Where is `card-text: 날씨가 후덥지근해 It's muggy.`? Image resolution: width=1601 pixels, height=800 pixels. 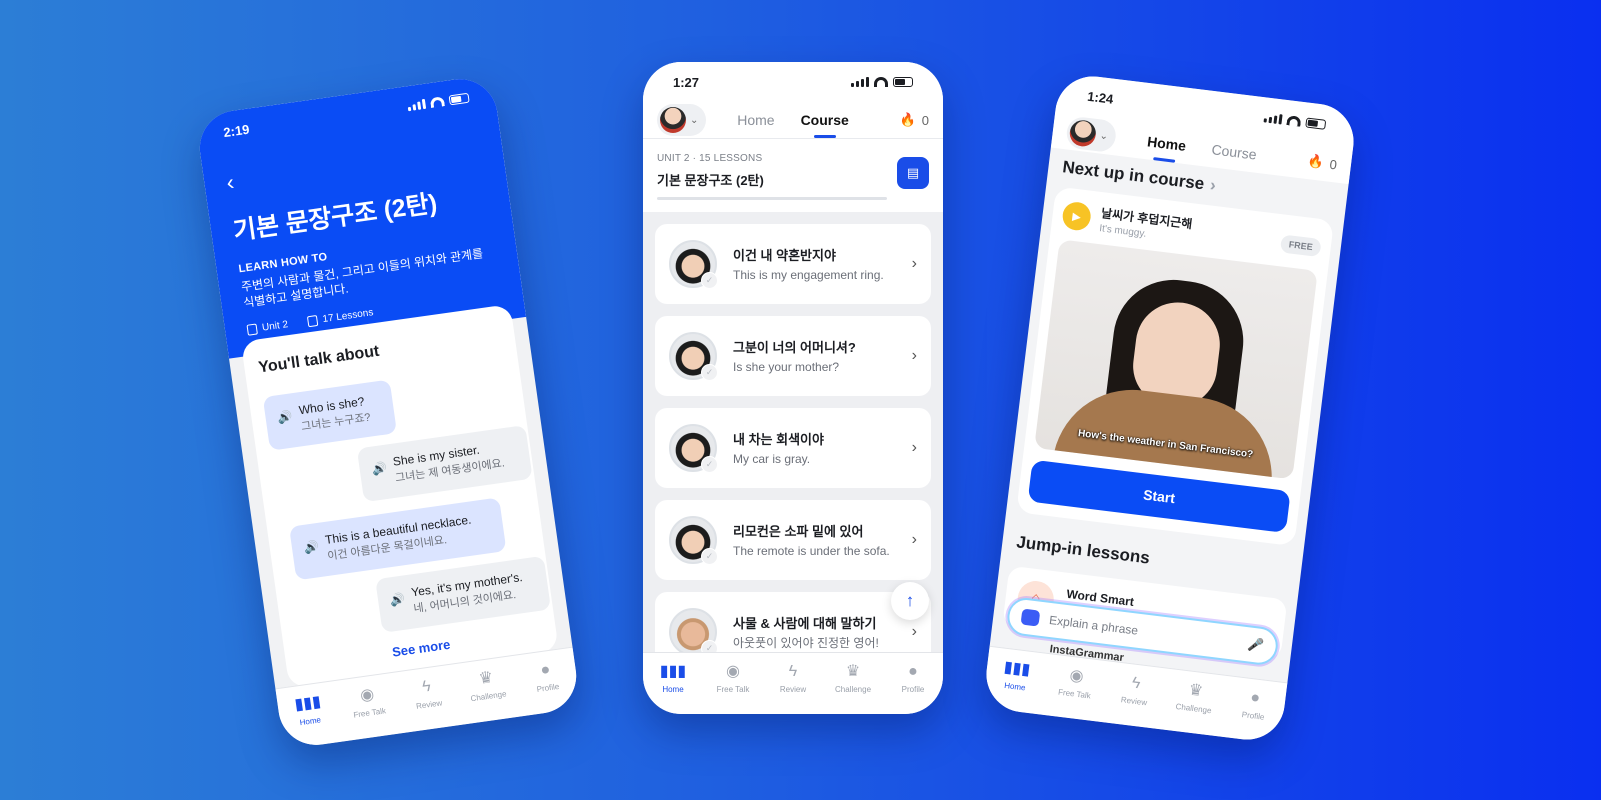 card-text: 날씨가 후덥지근해 It's muggy. is located at coordinates (1146, 224).